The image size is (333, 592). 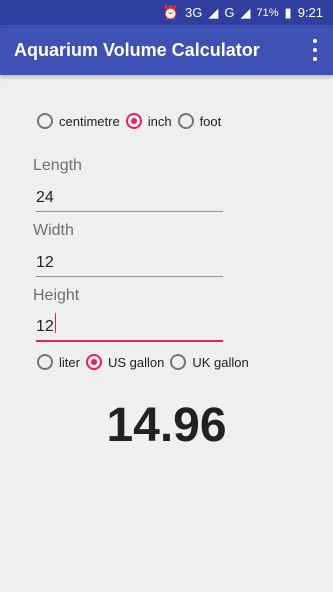 I want to click on radio-us-gallon: US gallon, so click(x=125, y=362).